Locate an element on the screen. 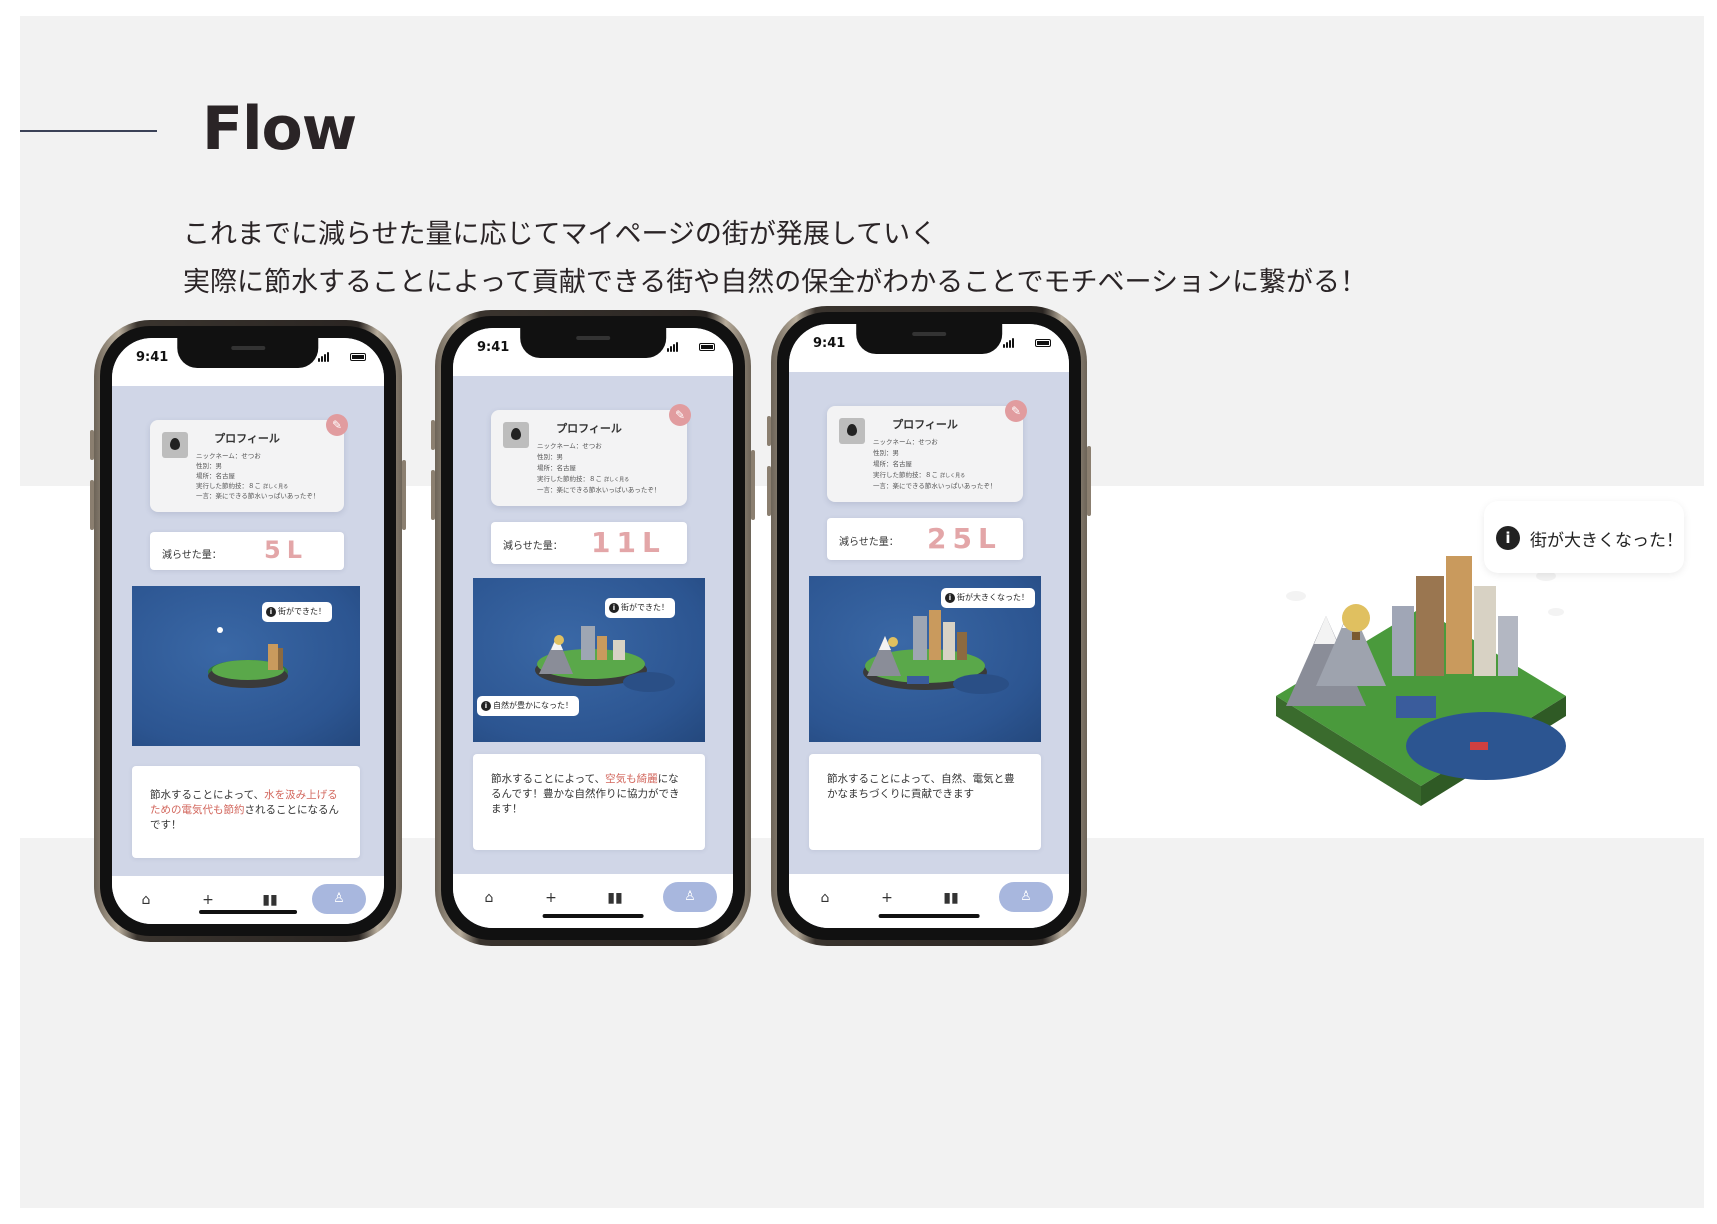 The height and width of the screenshot is (1224, 1717). city-grew-text: 街が大きくなった！ is located at coordinates (1606, 541).